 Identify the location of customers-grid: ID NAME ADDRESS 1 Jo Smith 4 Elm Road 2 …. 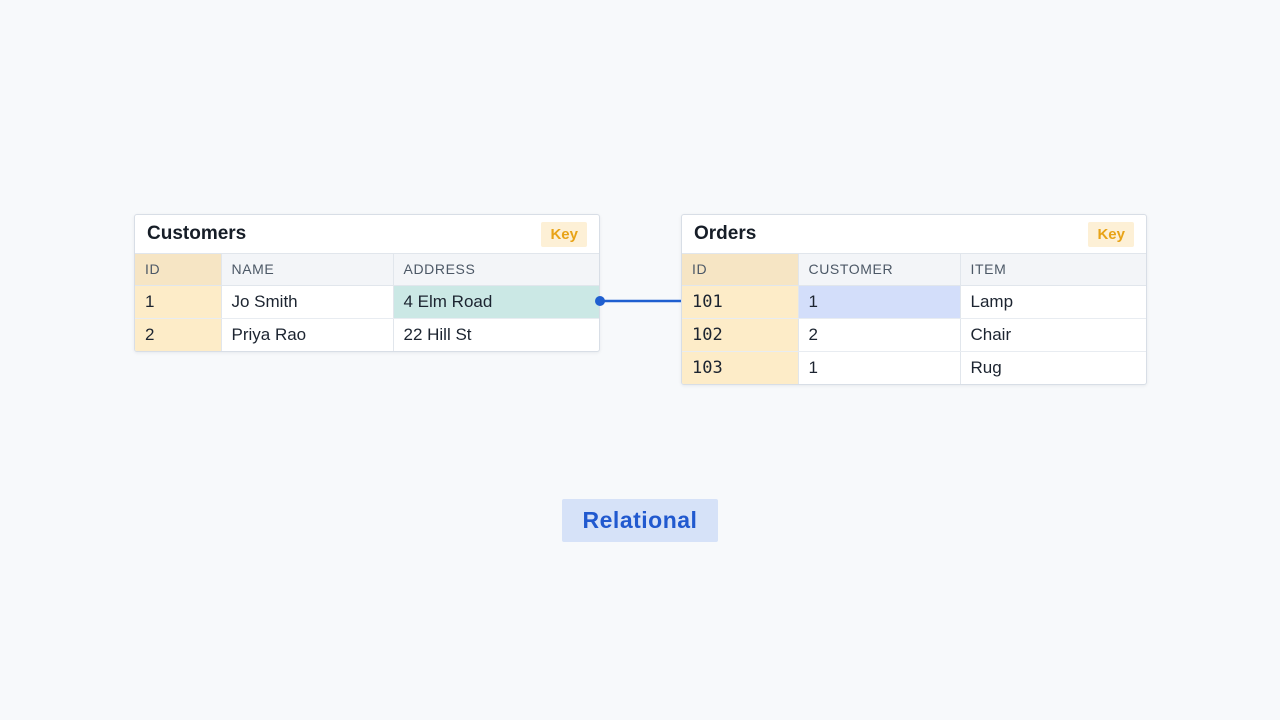
(367, 302).